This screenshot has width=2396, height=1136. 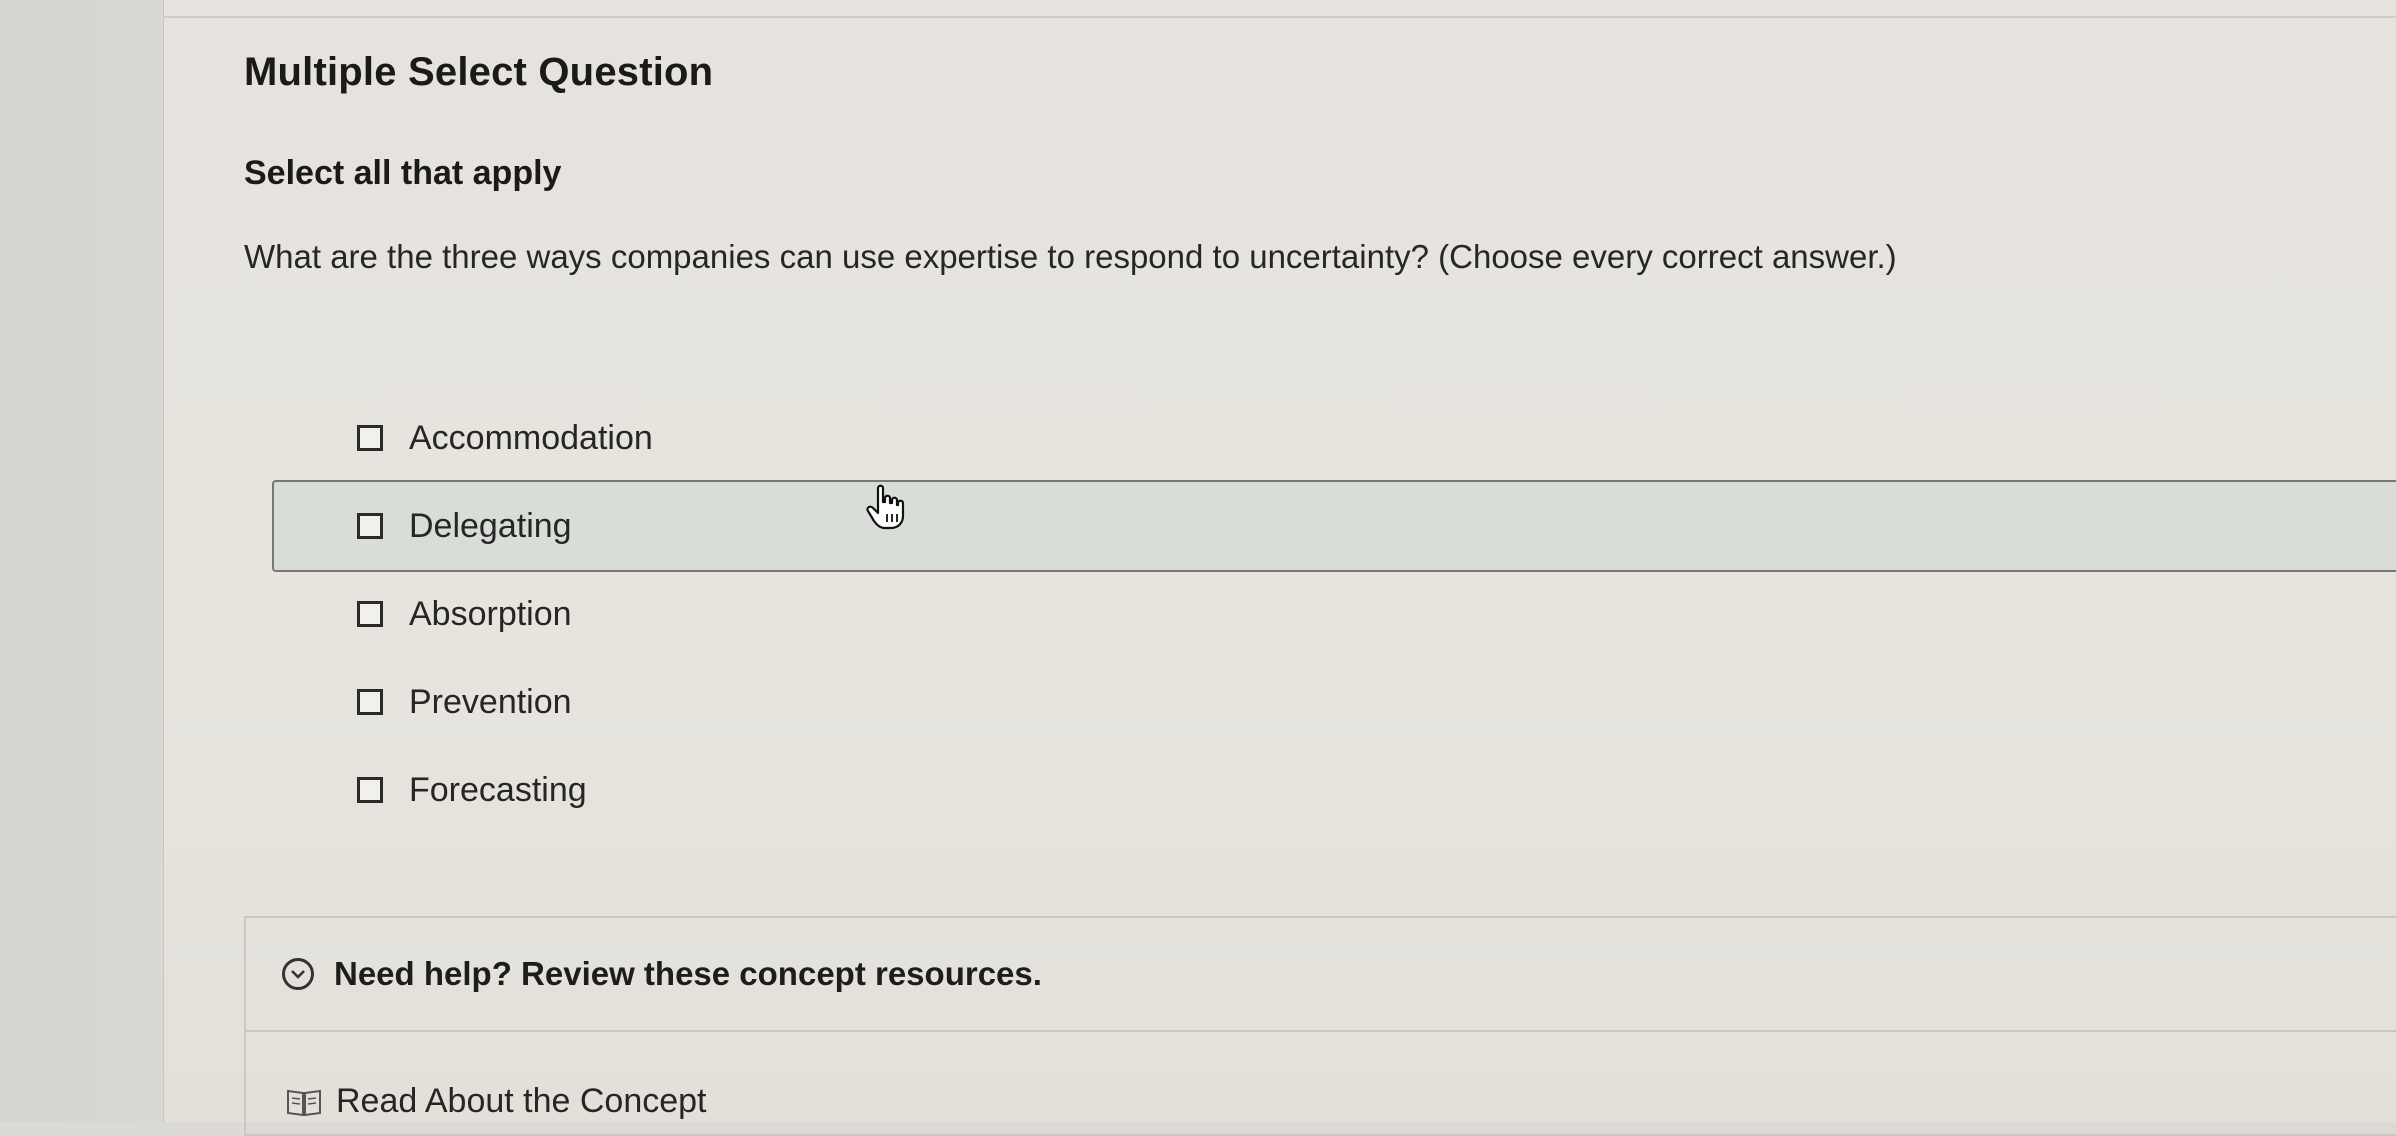 What do you see at coordinates (490, 613) in the screenshot?
I see `option-label: Absorption` at bounding box center [490, 613].